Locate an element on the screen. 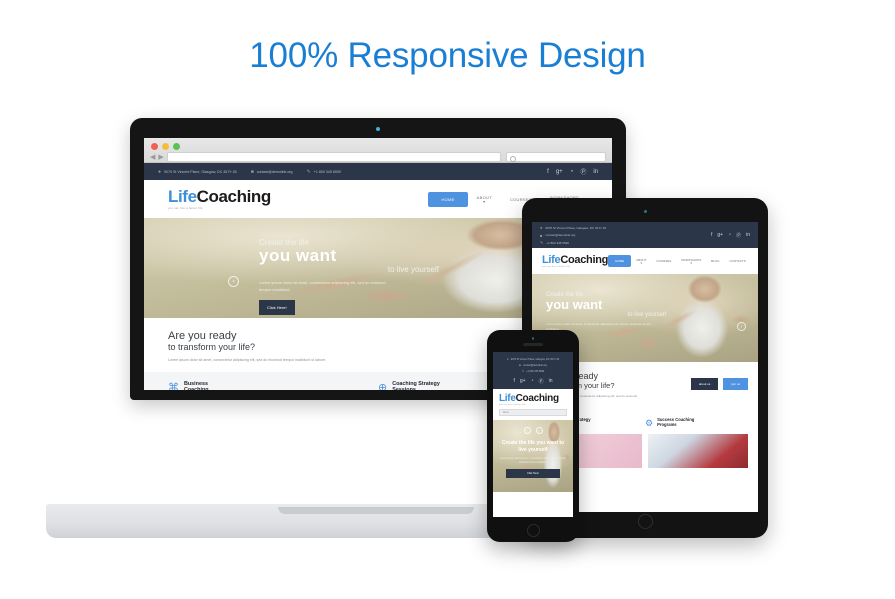 The height and width of the screenshot is (599, 895). cta-button-group: about us join us is located at coordinates (719, 384).